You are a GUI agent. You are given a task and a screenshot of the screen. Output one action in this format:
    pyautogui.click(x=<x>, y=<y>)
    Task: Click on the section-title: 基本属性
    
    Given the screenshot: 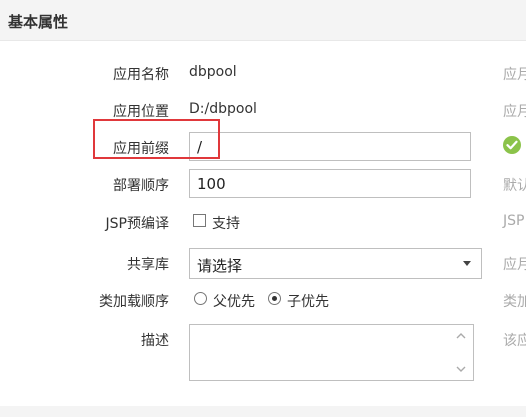 What is the action you would take?
    pyautogui.click(x=38, y=22)
    